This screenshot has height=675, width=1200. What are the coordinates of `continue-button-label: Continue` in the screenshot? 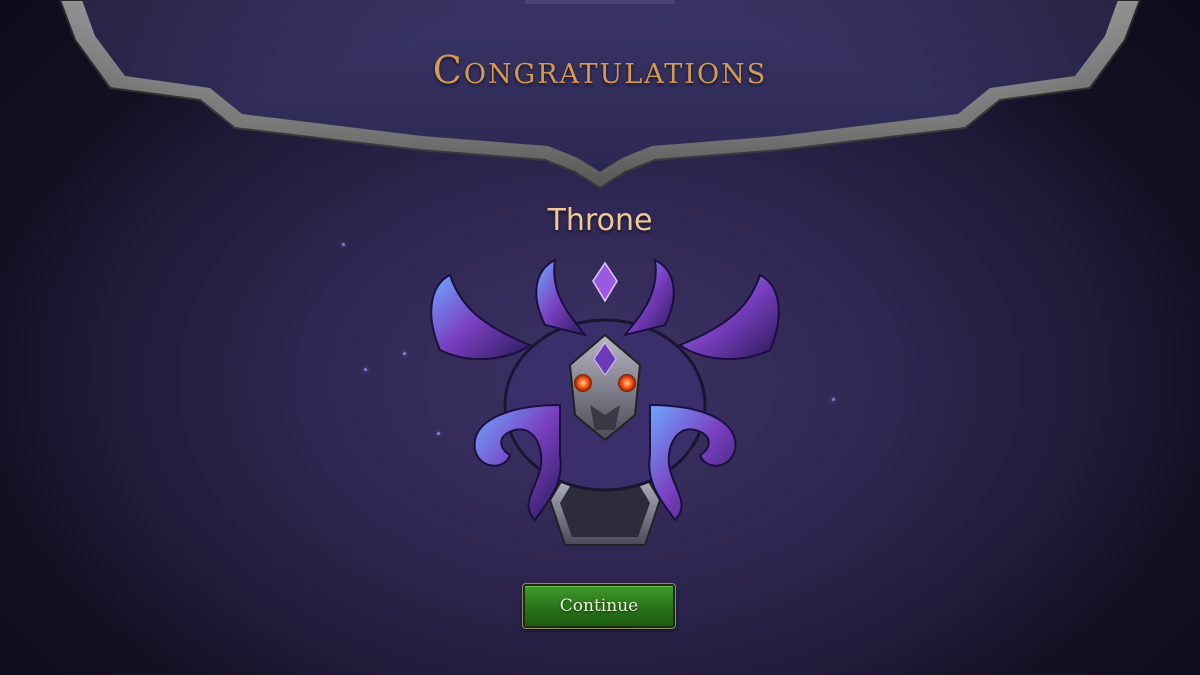 It's located at (599, 606).